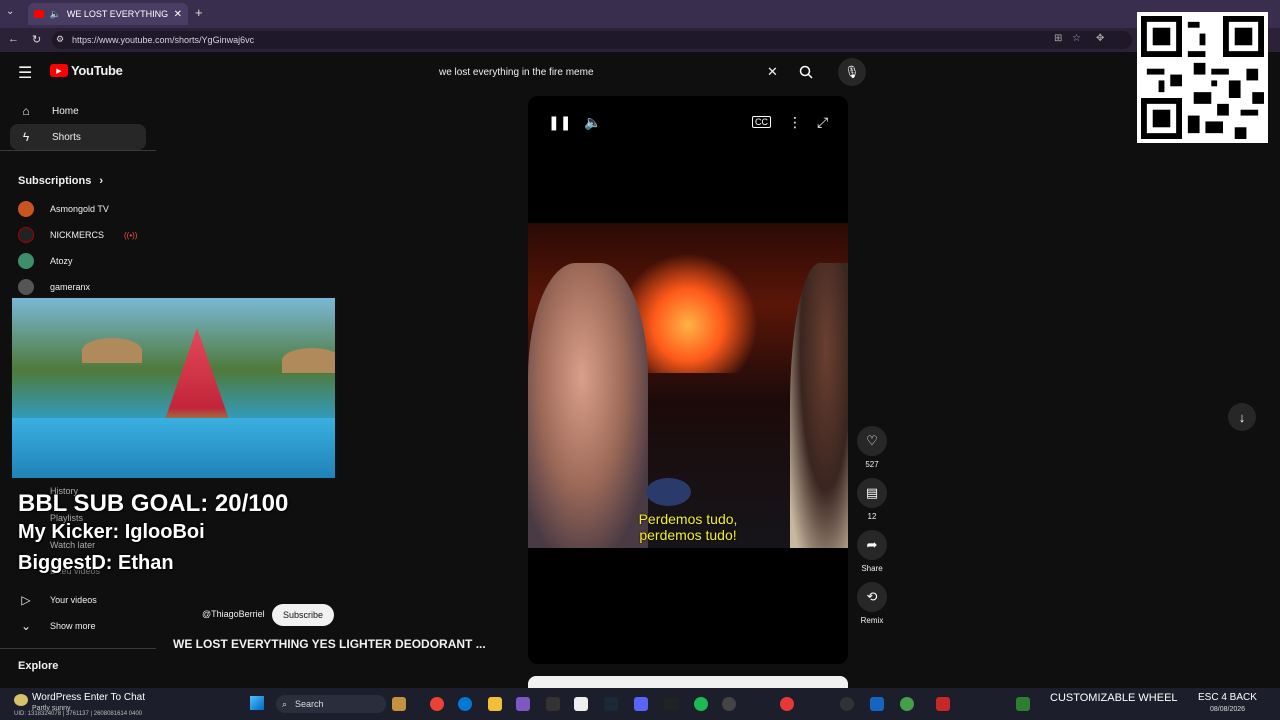  Describe the element at coordinates (772, 72) in the screenshot. I see `clear-search-icon: ✕` at that location.